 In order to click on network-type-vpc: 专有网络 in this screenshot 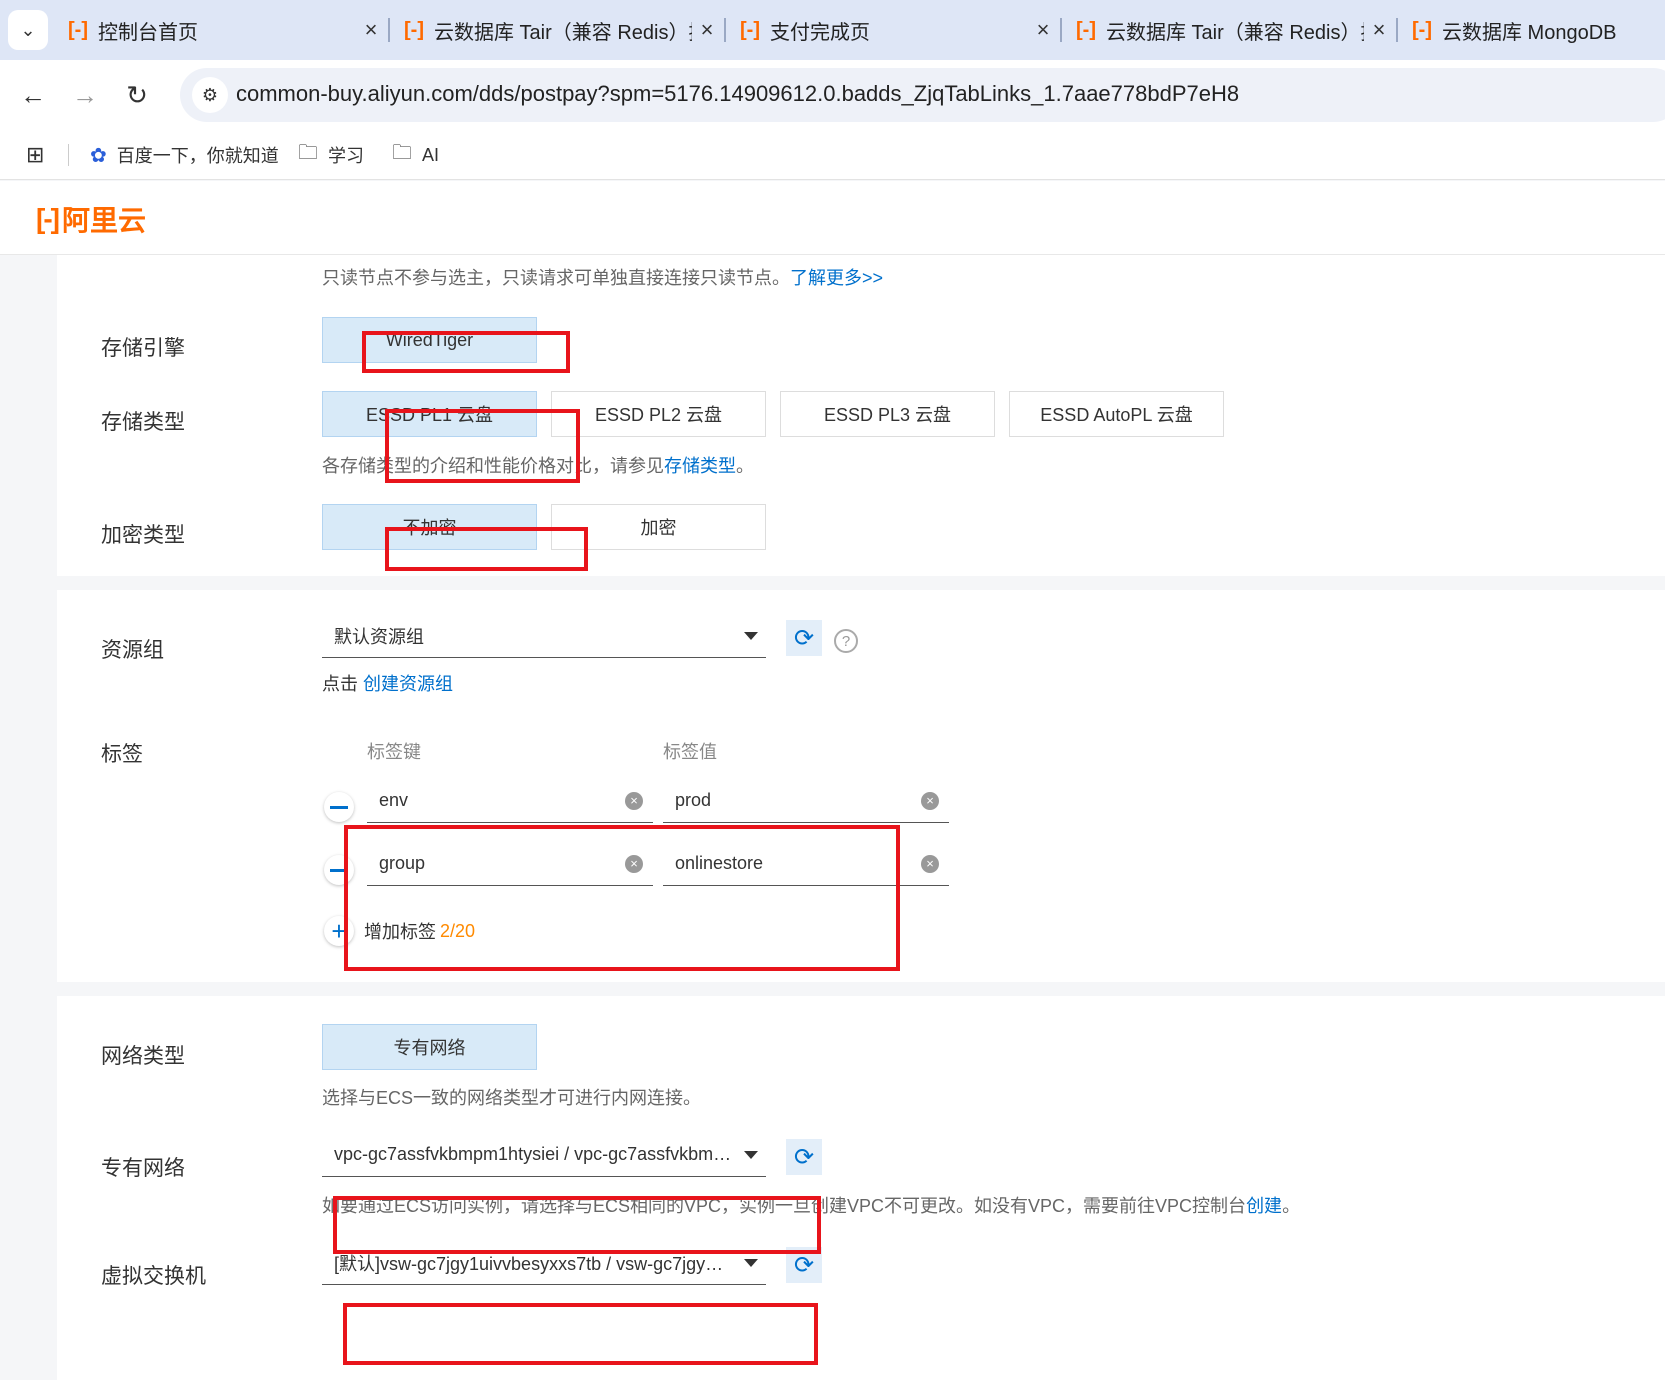, I will do `click(429, 1047)`.